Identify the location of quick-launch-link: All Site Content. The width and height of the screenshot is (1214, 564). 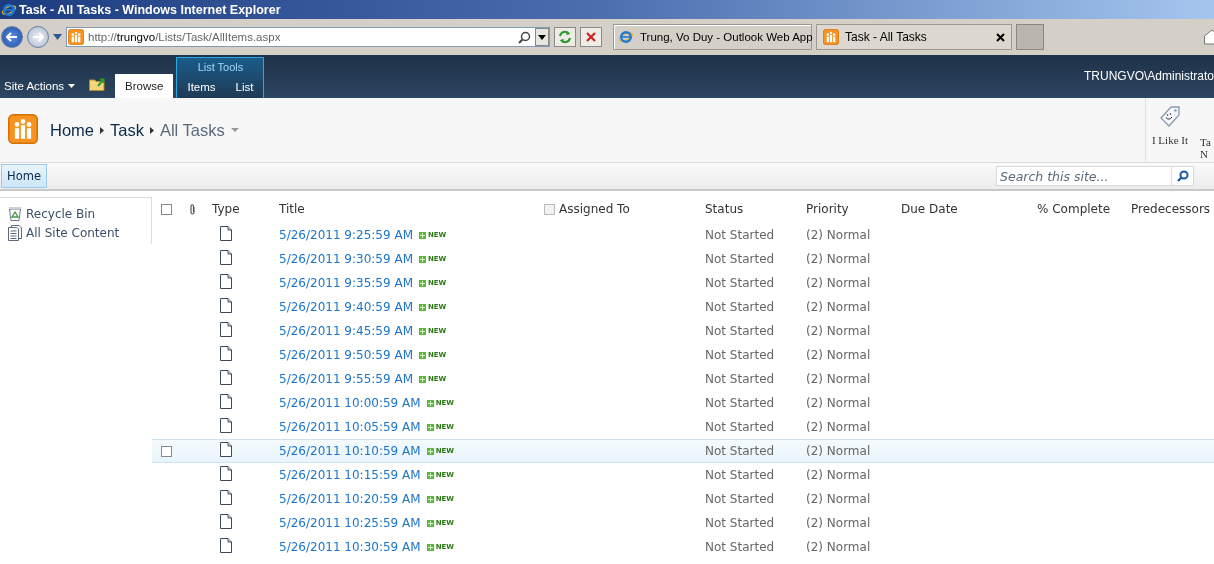
(79, 233).